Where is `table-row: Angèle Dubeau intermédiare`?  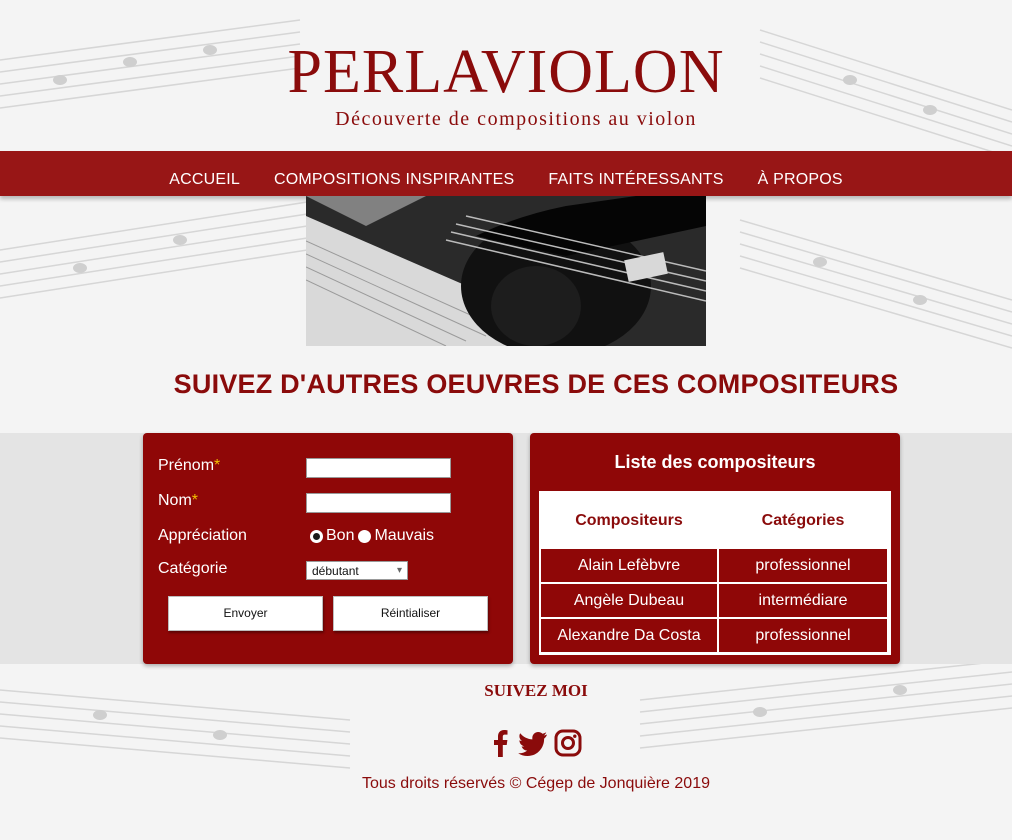 table-row: Angèle Dubeau intermédiare is located at coordinates (715, 600).